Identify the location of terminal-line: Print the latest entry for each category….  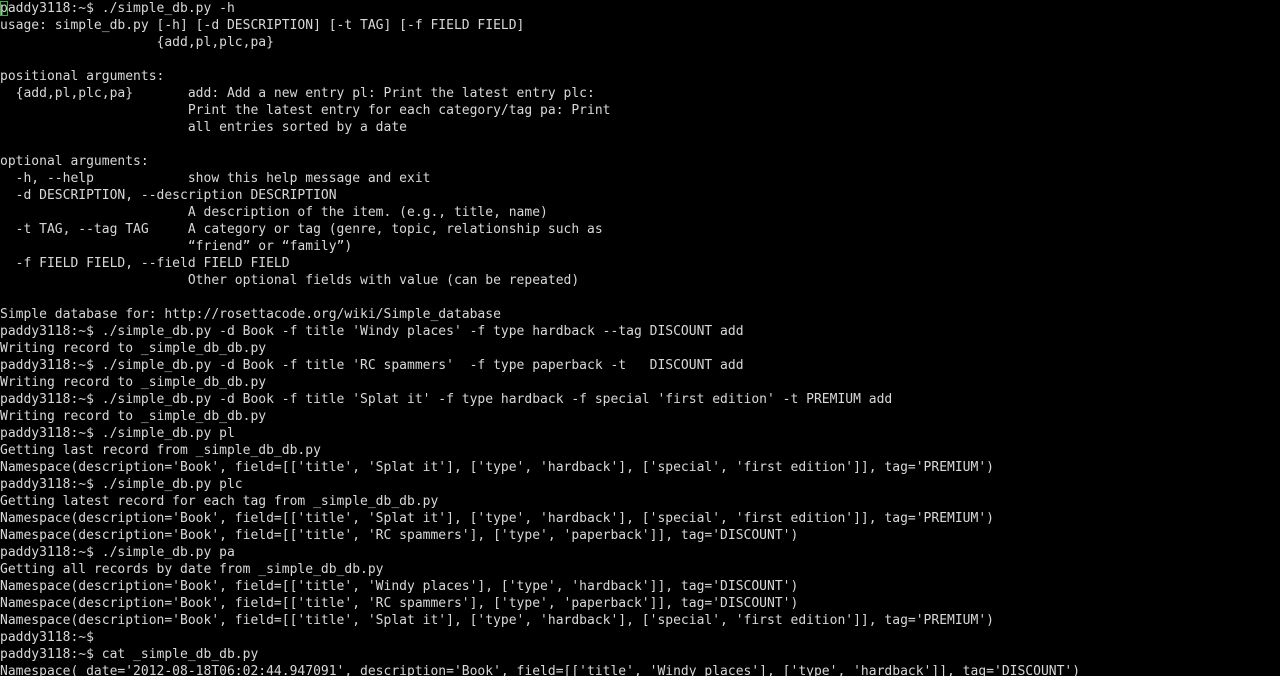
(305, 110).